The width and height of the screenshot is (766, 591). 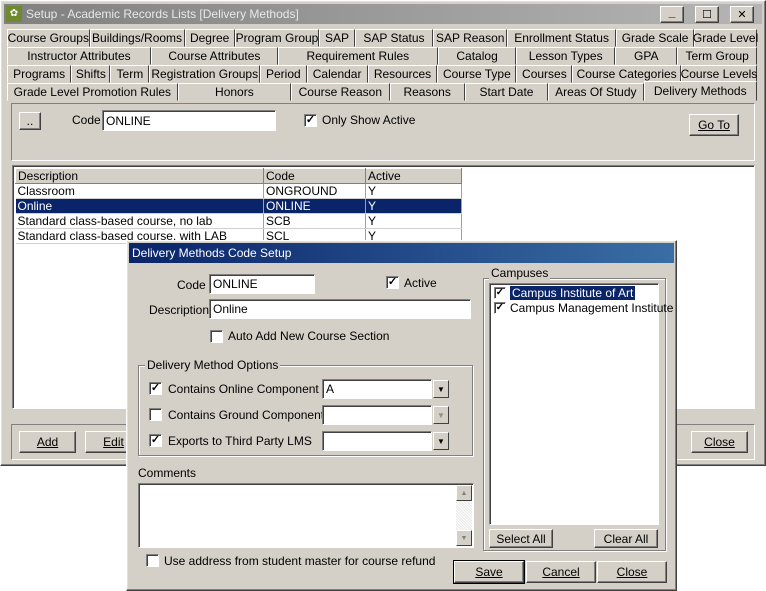 I want to click on tab-sap-status: SAP Status, so click(x=394, y=38).